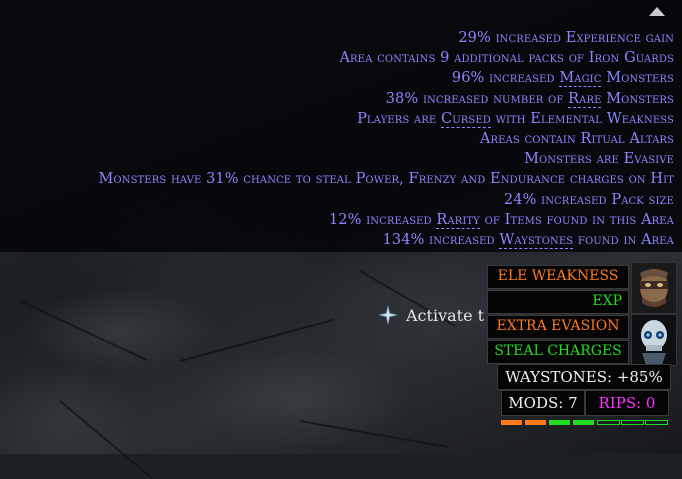 Image resolution: width=682 pixels, height=479 pixels. I want to click on activate-text: Activate t, so click(445, 315).